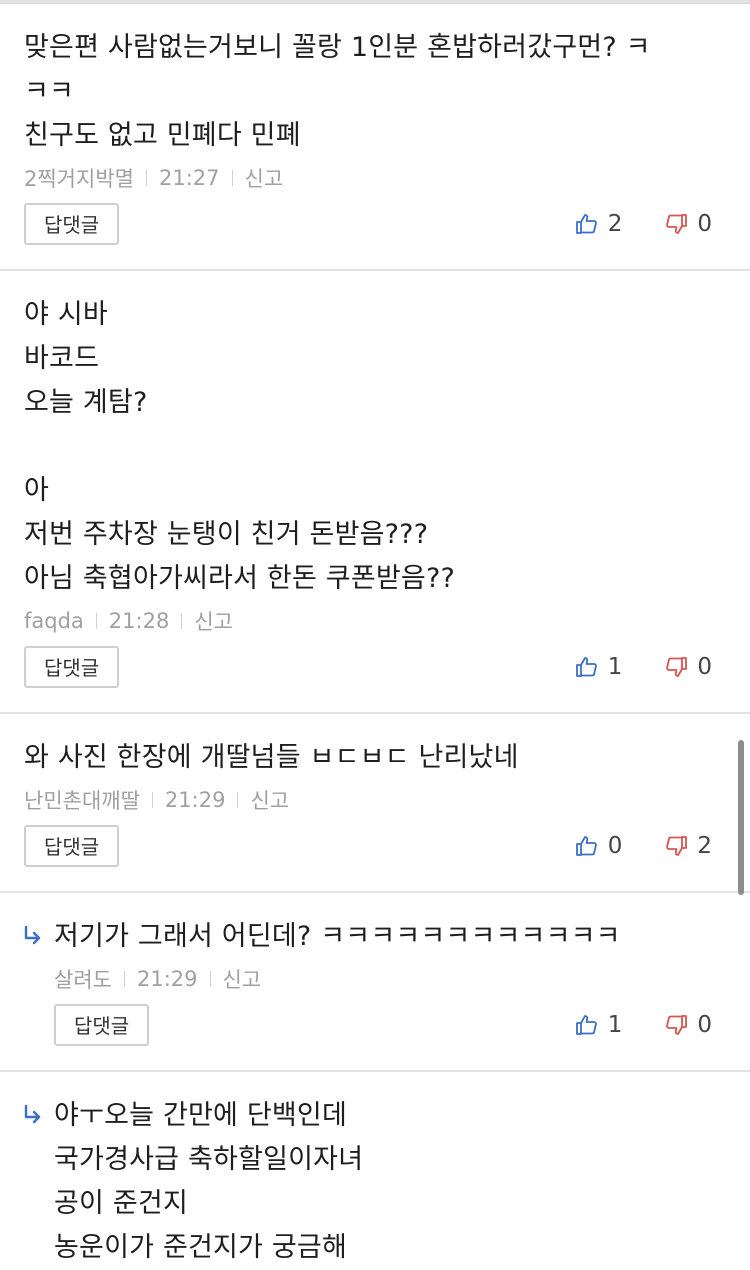 The width and height of the screenshot is (750, 1270). Describe the element at coordinates (139, 621) in the screenshot. I see `comment-time: 21:28` at that location.